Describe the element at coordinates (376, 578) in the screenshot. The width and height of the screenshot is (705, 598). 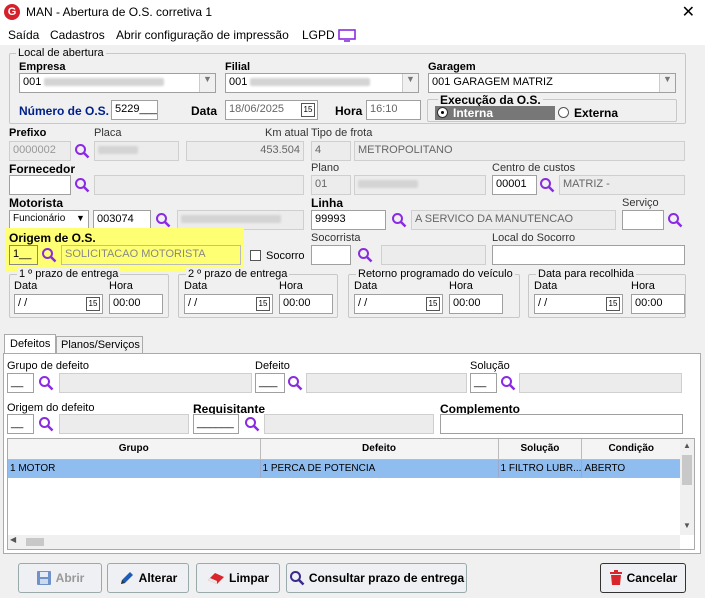
I see `consultar-prazo-button: Consultar prazo de entrega` at that location.